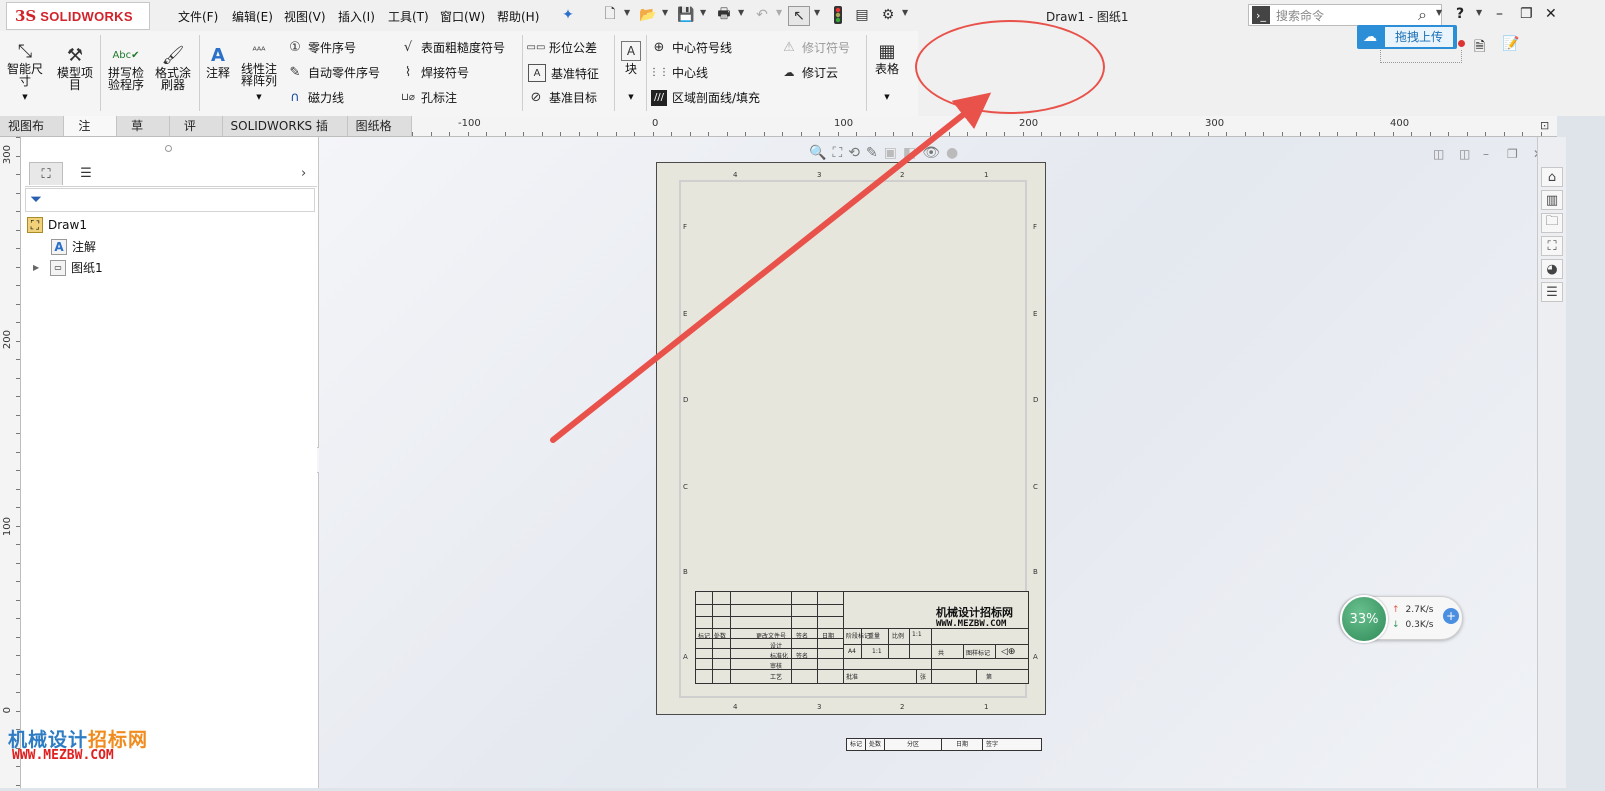  I want to click on menu-edit: 编辑(E), so click(252, 16).